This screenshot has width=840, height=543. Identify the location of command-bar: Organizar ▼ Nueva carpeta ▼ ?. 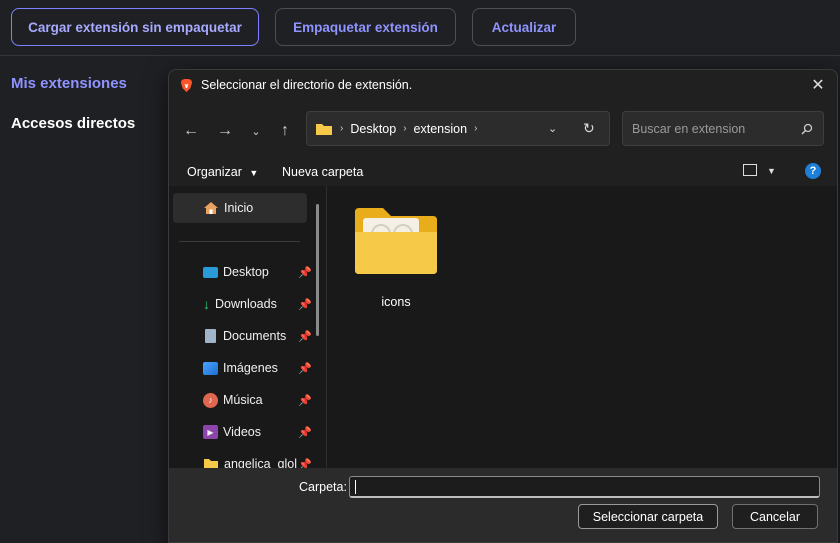
(503, 173).